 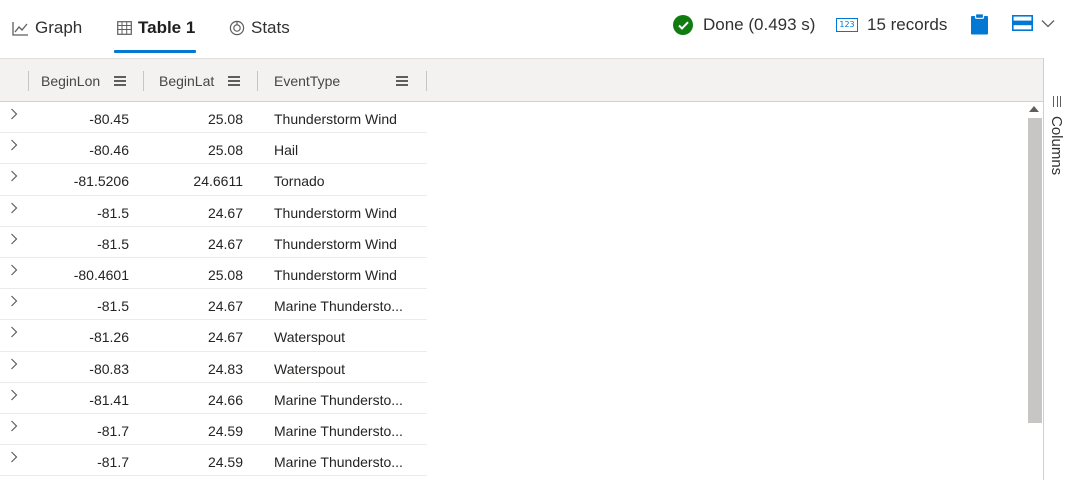 What do you see at coordinates (1057, 102) in the screenshot?
I see `columns-icon` at bounding box center [1057, 102].